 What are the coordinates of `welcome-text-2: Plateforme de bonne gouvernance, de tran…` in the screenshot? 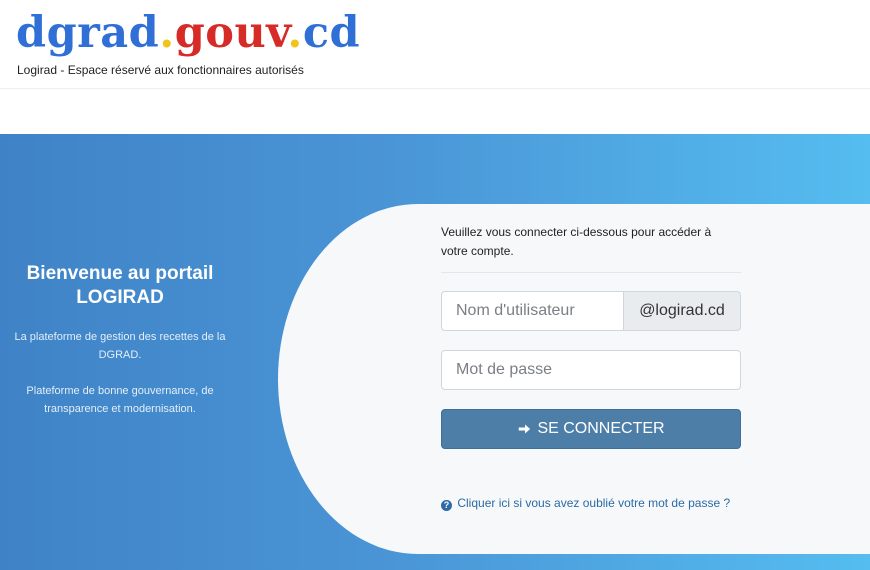 It's located at (120, 400).